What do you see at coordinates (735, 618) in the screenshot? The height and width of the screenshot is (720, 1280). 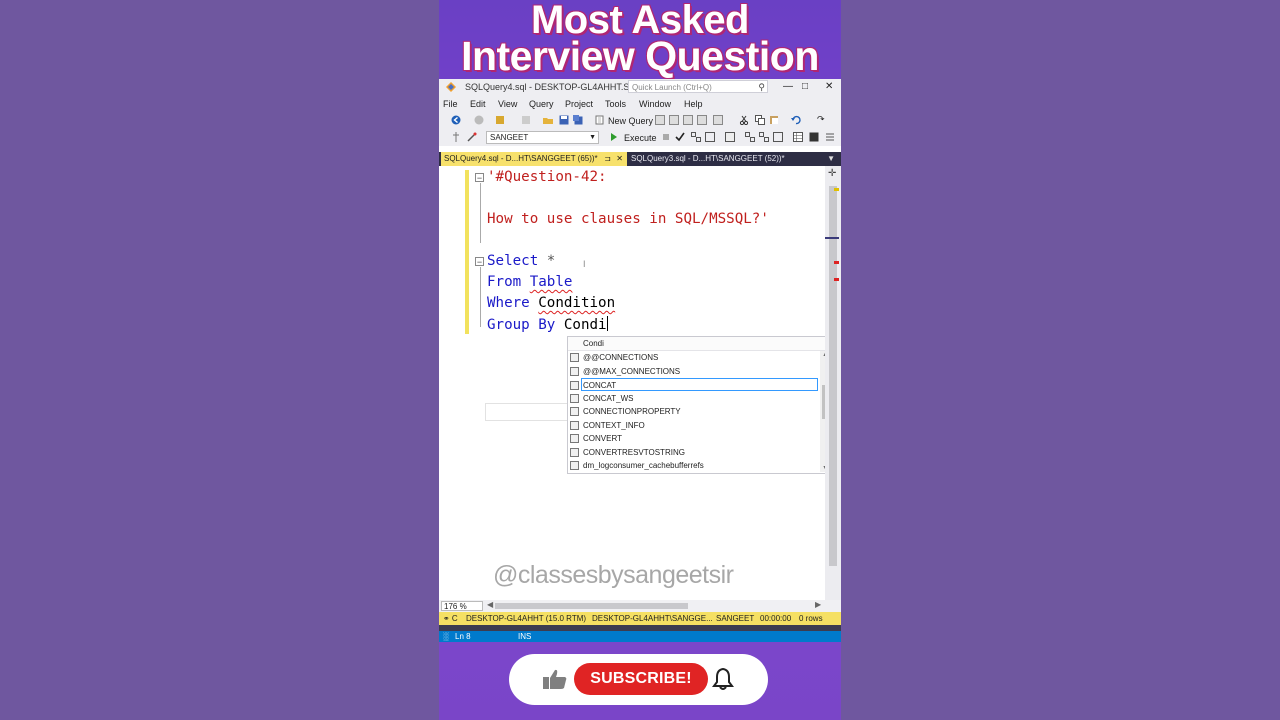 I see `status-database: SANGEET` at bounding box center [735, 618].